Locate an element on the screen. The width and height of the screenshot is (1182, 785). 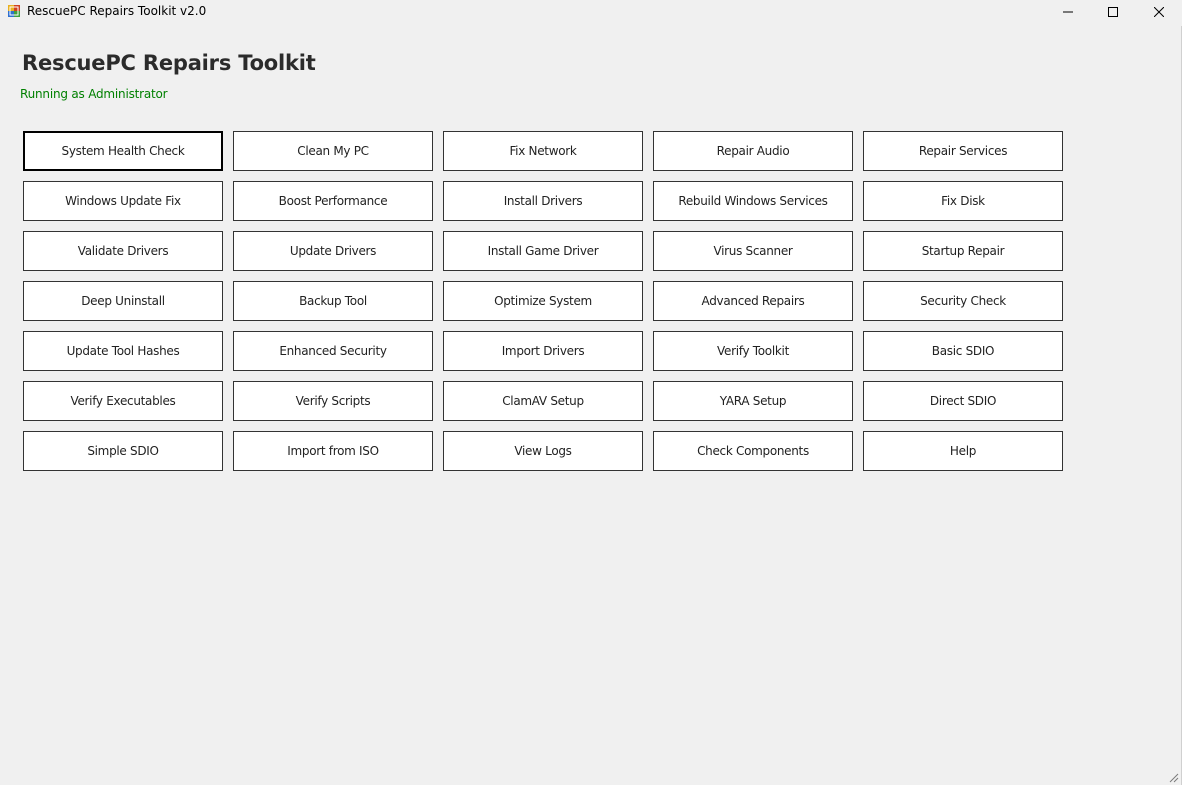
import-from-iso-button: Import from ISO is located at coordinates (333, 451).